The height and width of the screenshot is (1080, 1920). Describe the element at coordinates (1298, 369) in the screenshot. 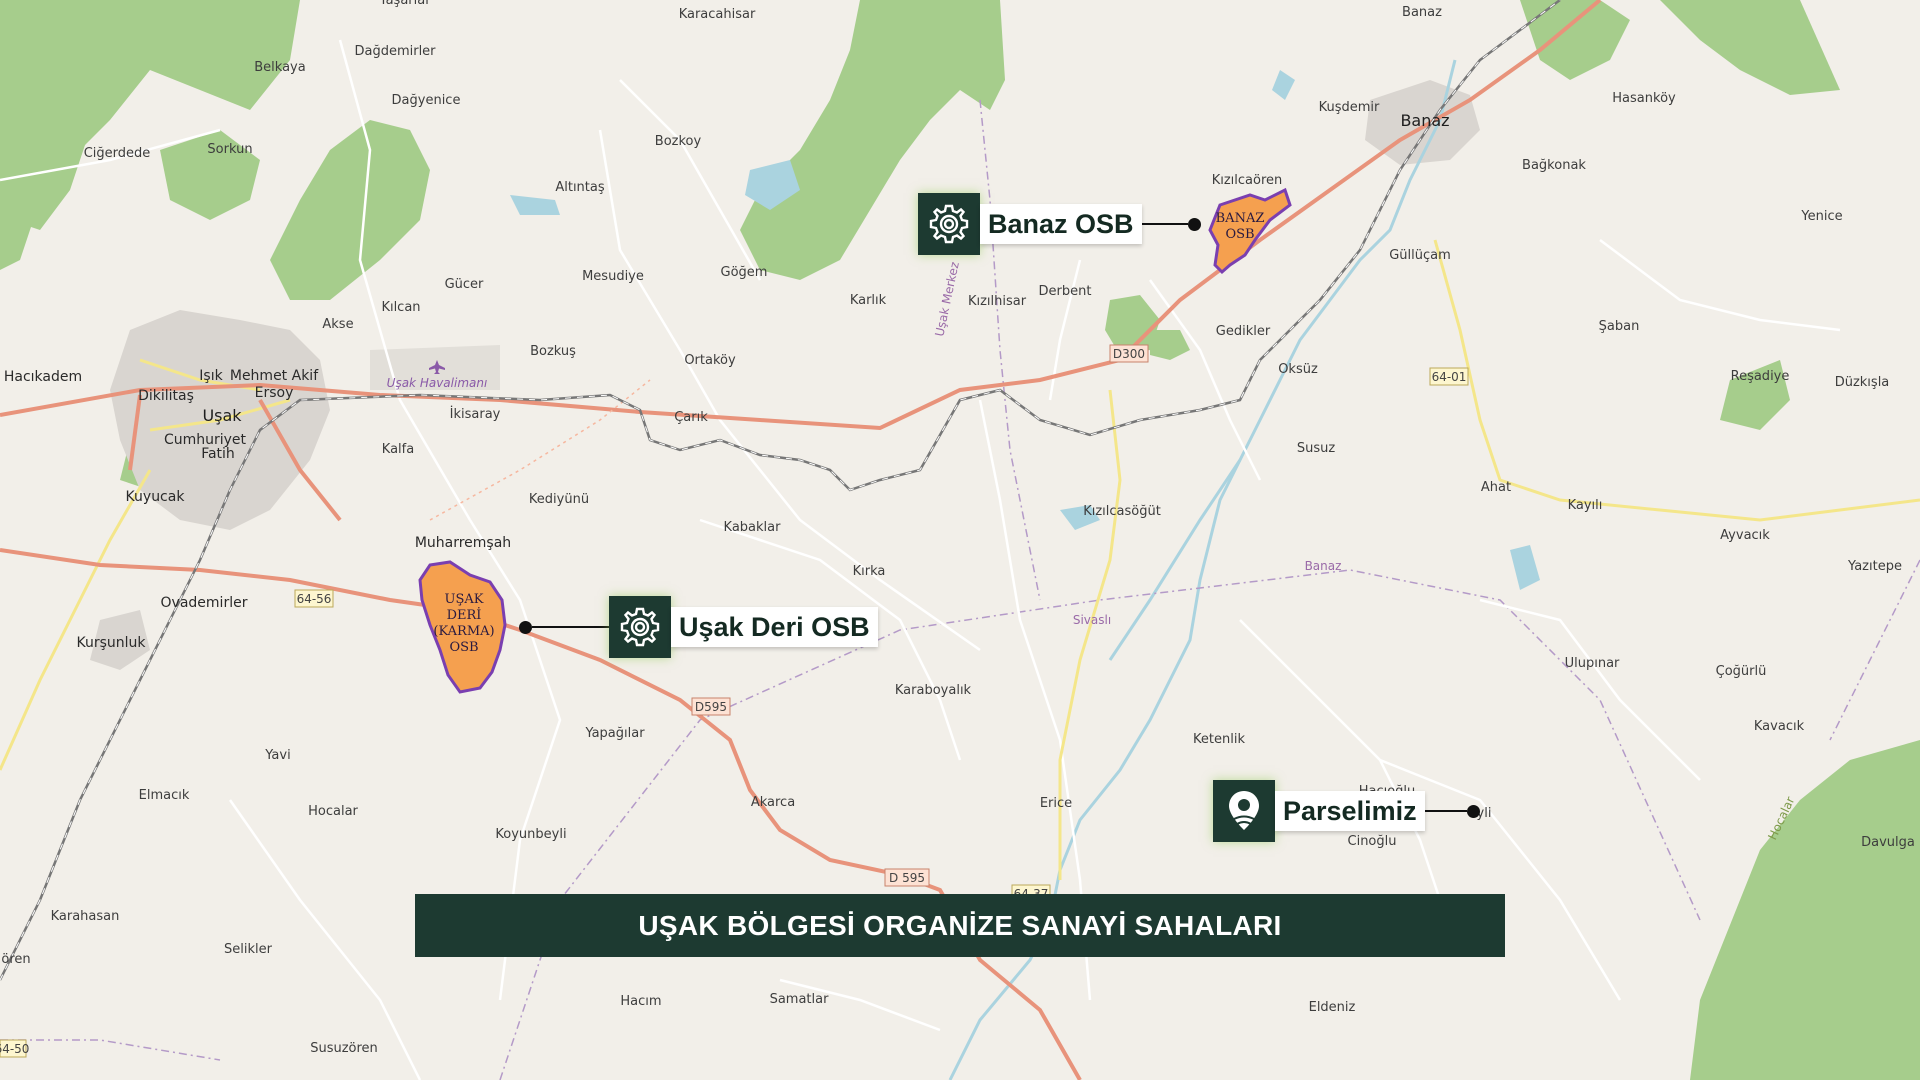

I see `place-oksuz: Oksüz` at that location.